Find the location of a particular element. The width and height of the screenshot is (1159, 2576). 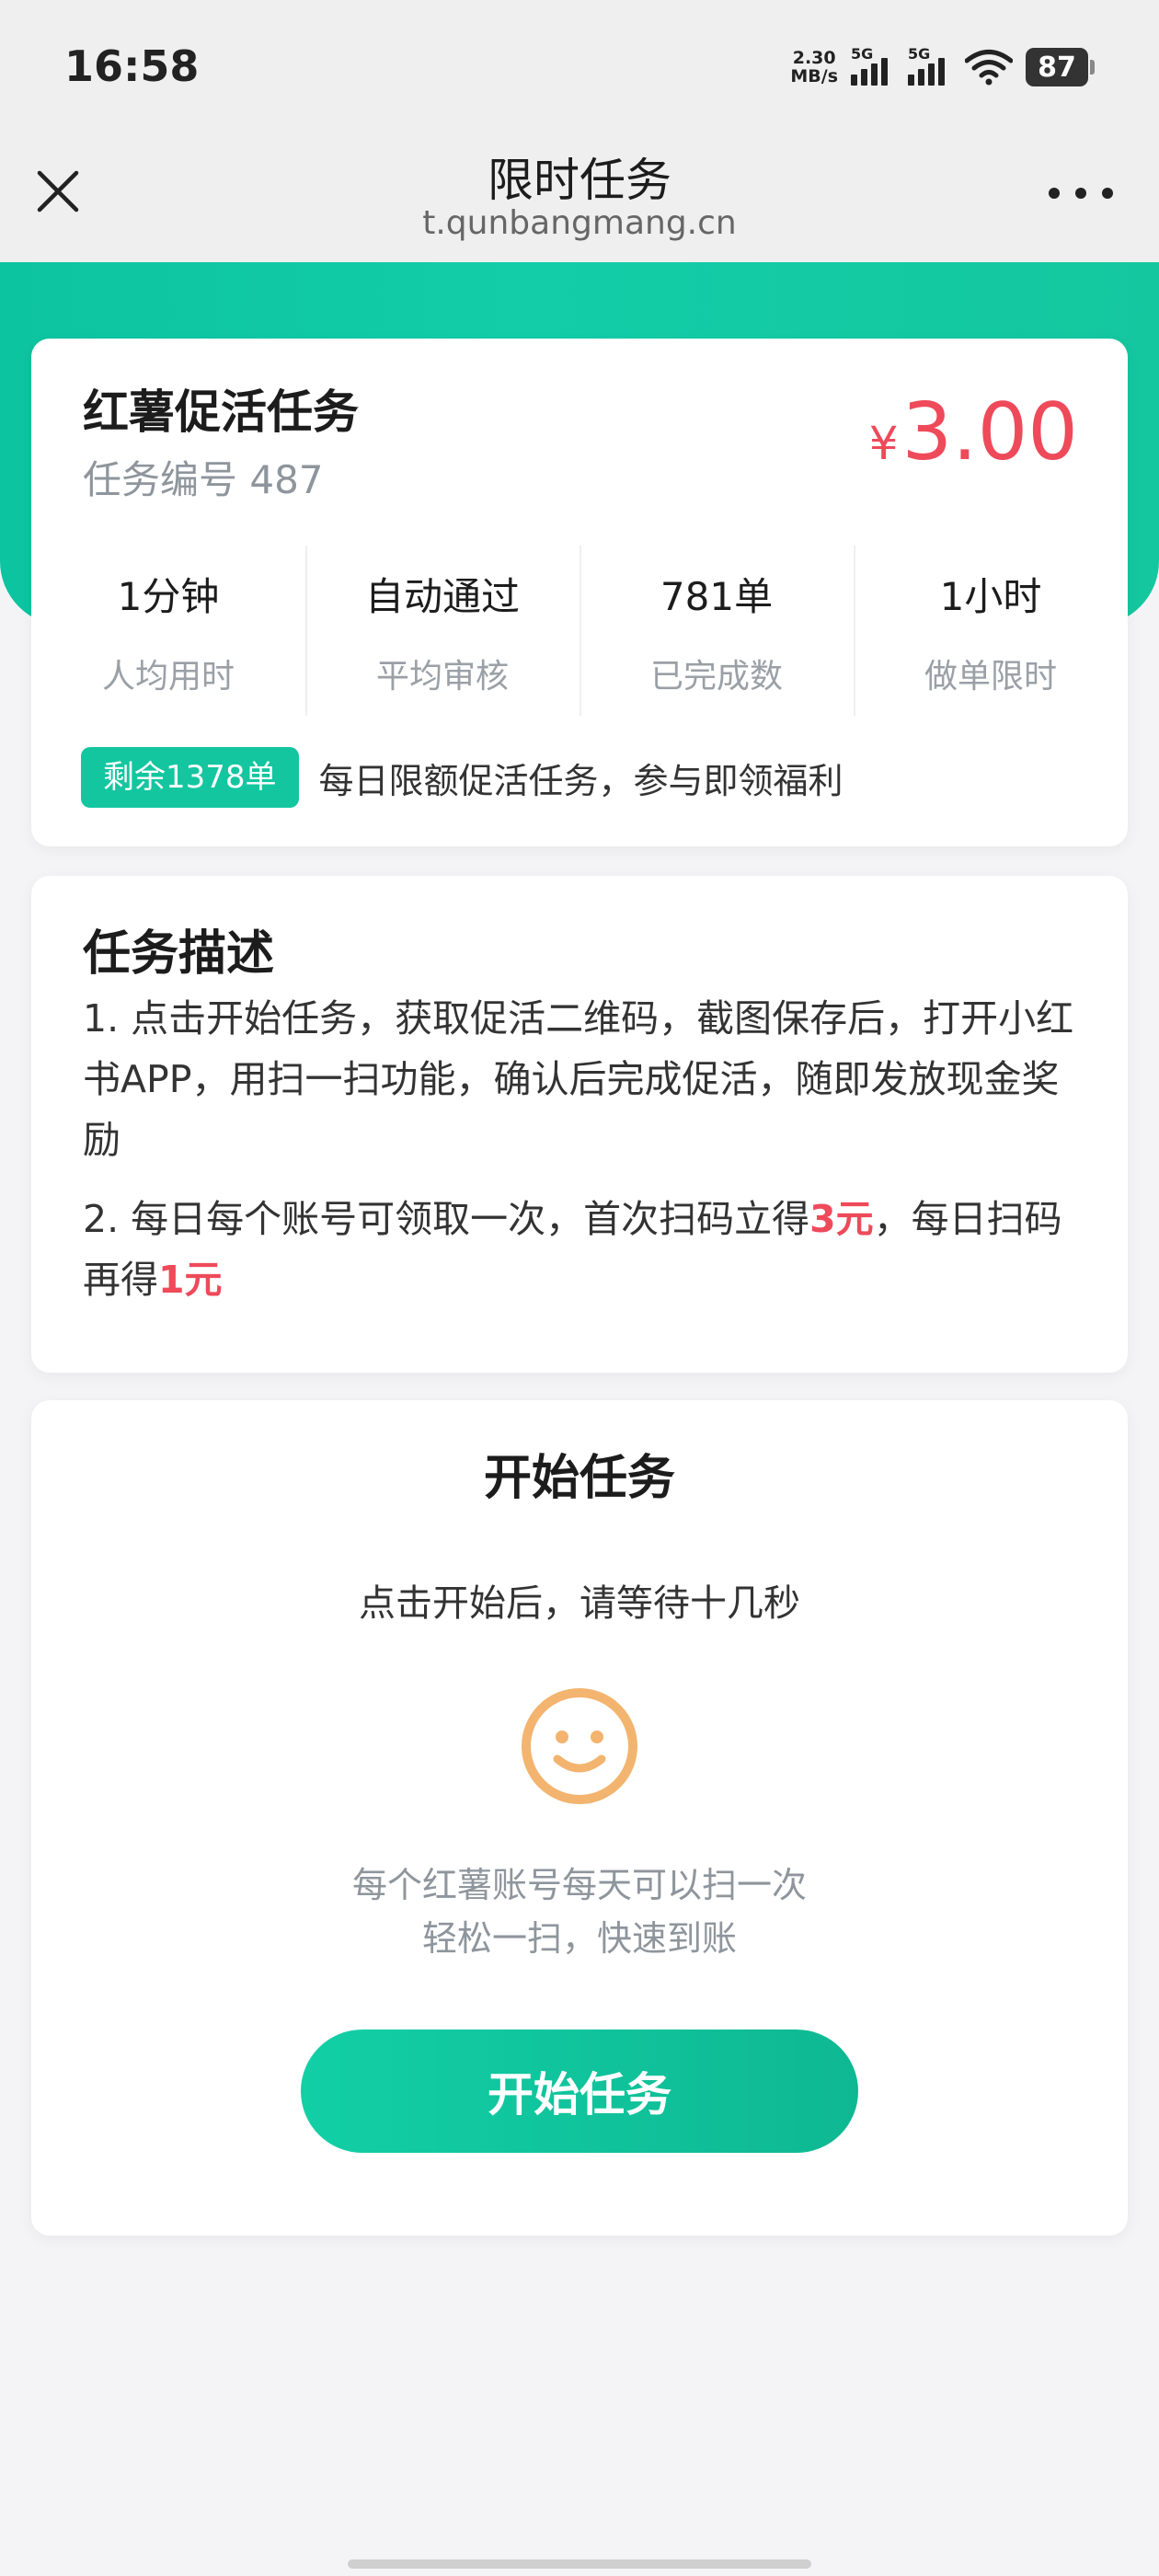

battery-level: 87 is located at coordinates (1057, 67).